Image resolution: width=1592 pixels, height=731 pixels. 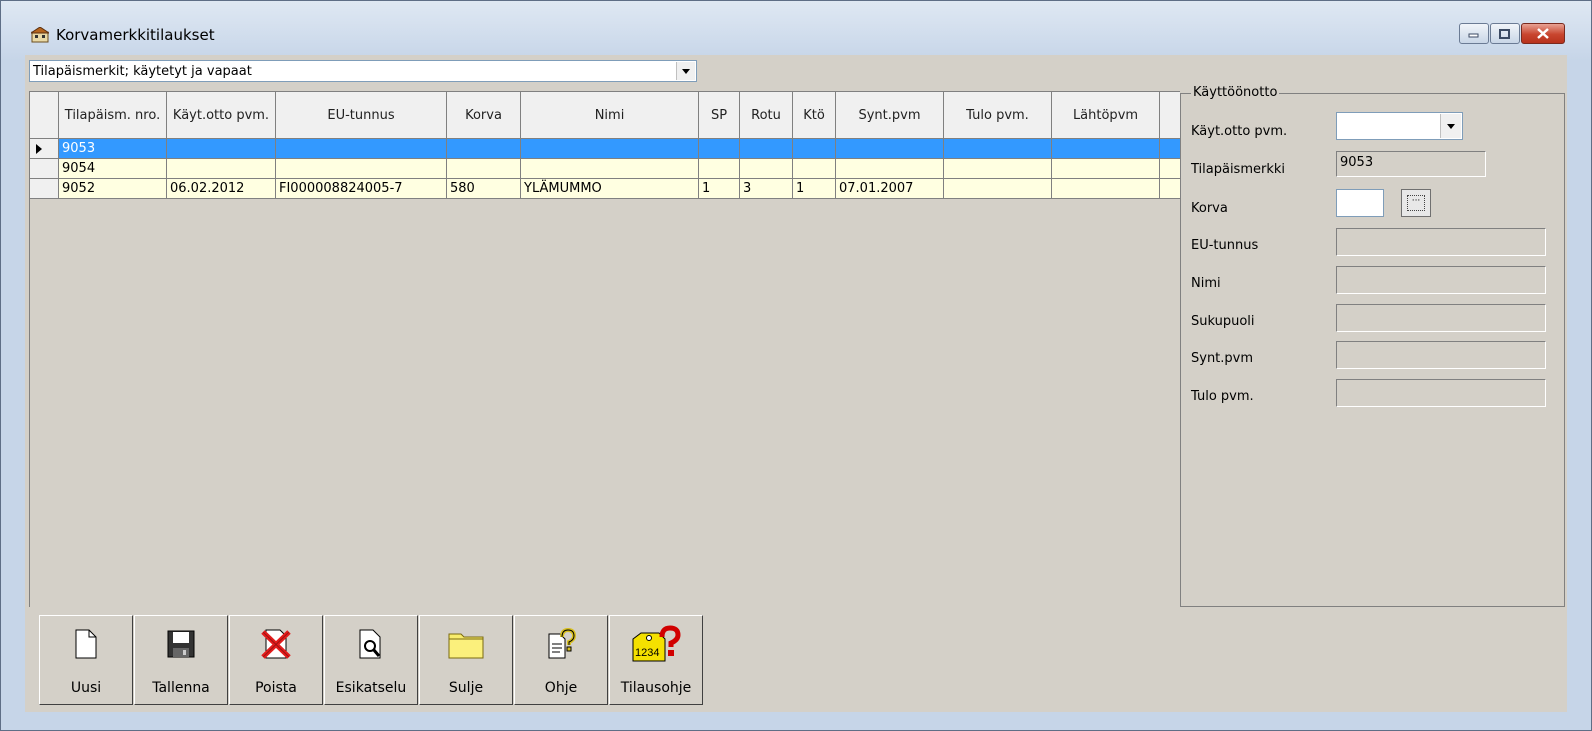 What do you see at coordinates (1450, 126) in the screenshot?
I see `kaytto-pvm-dropdown-button` at bounding box center [1450, 126].